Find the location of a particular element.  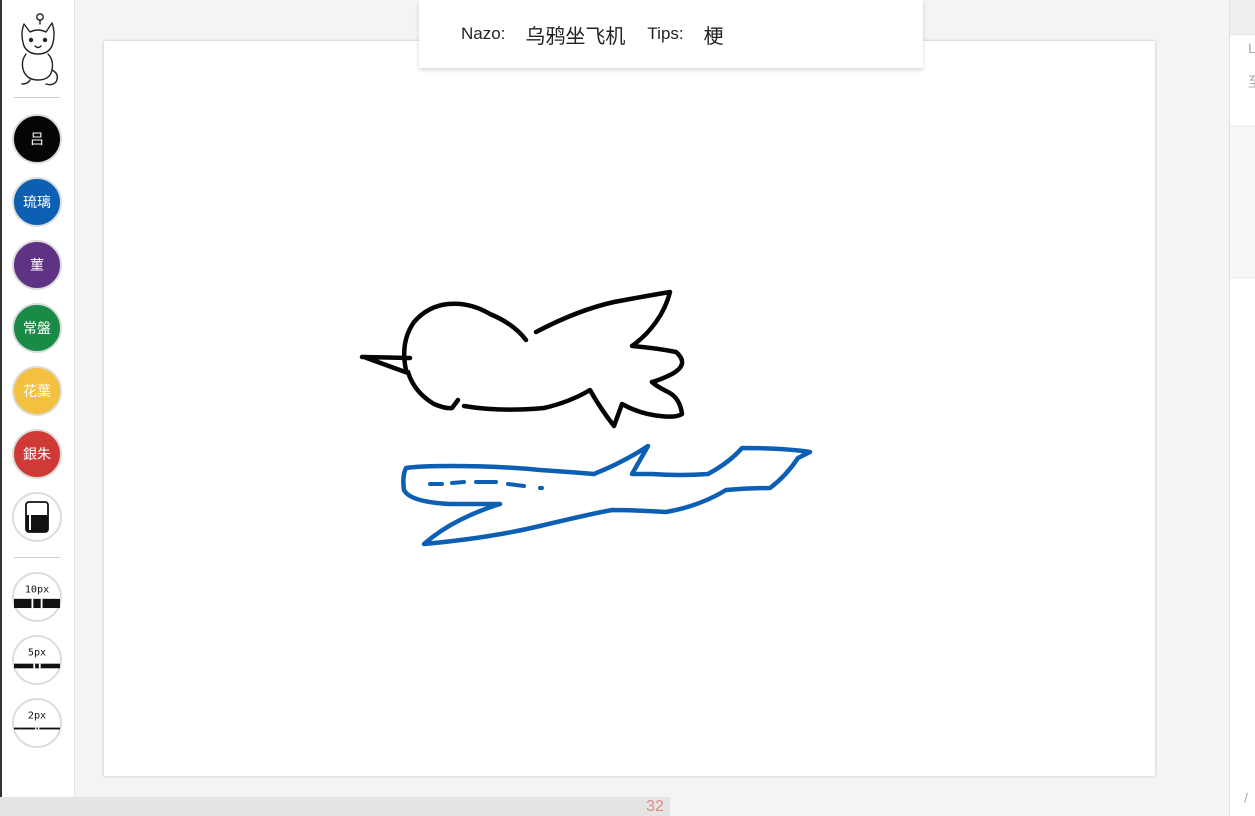

color-swatch-label: 花葉 is located at coordinates (37, 392).